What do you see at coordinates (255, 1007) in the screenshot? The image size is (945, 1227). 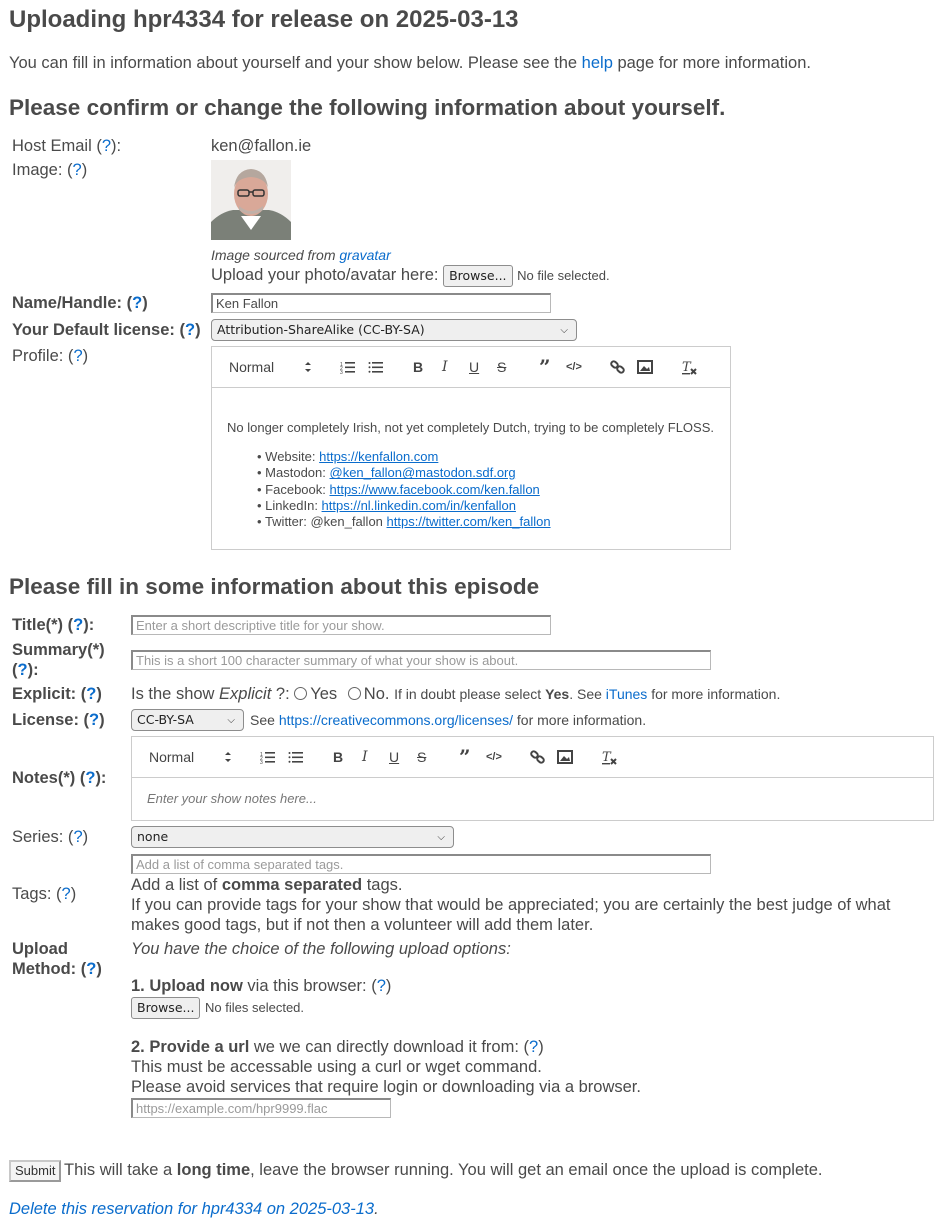 I see `upload-file-status: No files selected.` at bounding box center [255, 1007].